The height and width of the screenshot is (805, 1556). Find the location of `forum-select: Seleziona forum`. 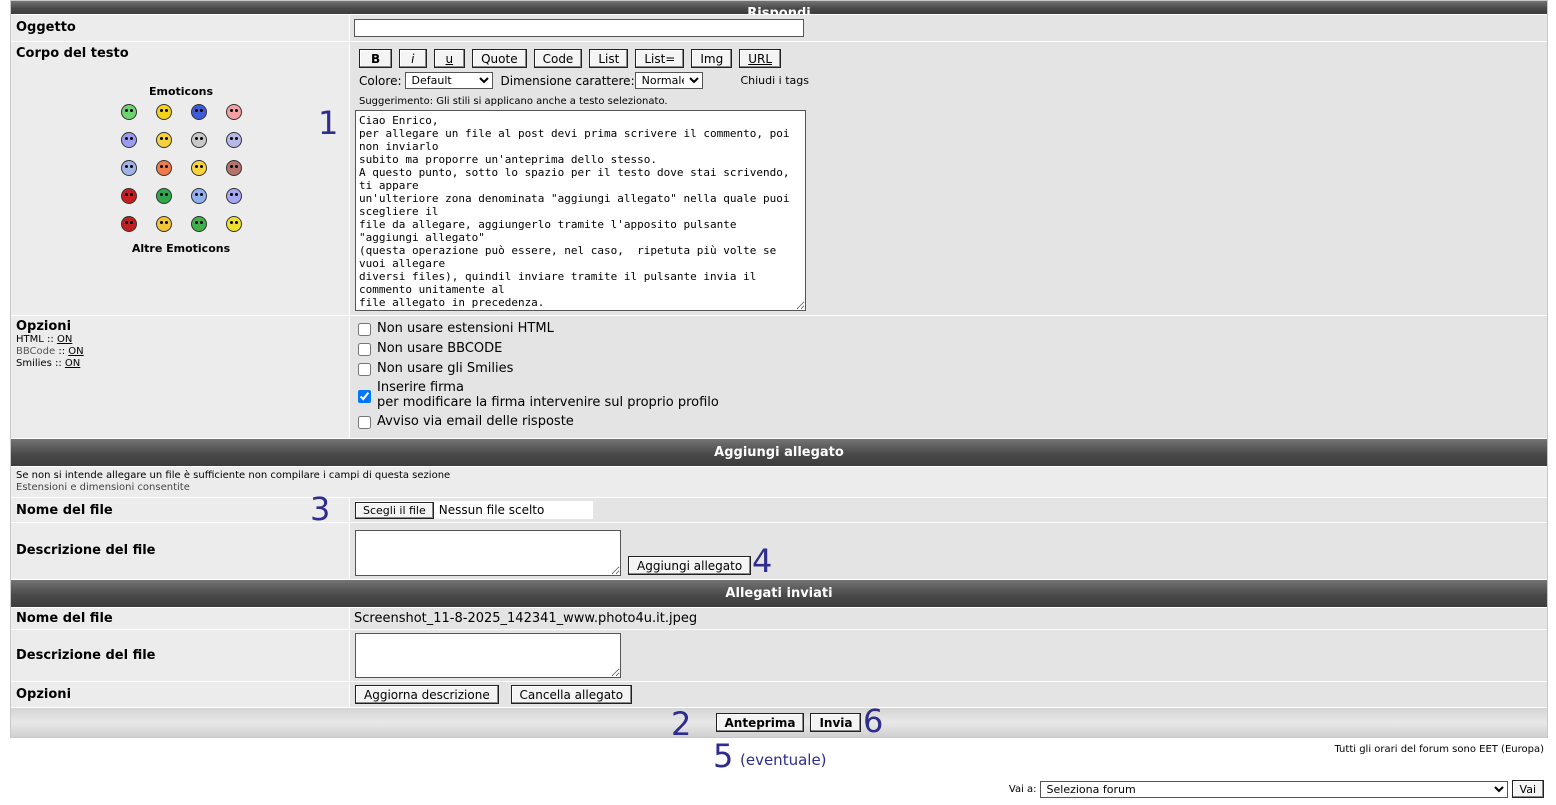

forum-select: Seleziona forum is located at coordinates (1273, 789).